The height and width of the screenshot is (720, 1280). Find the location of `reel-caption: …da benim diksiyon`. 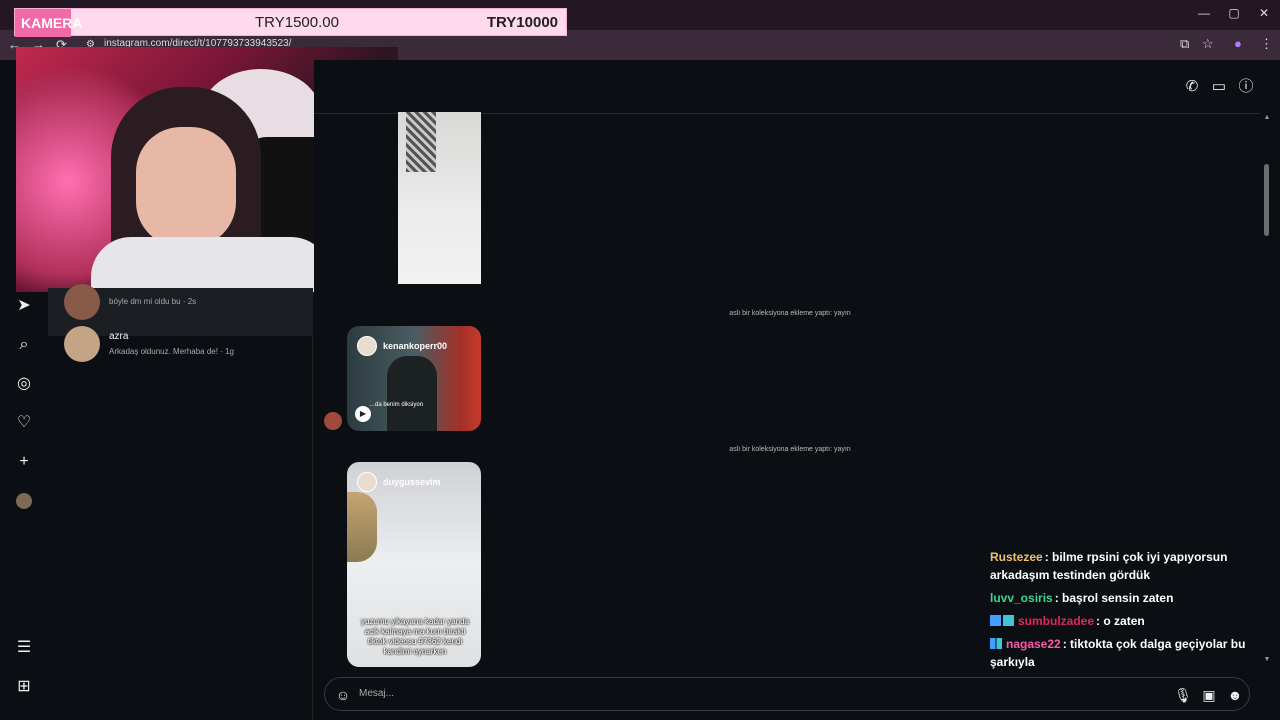

reel-caption: …da benim diksiyon is located at coordinates (396, 405).